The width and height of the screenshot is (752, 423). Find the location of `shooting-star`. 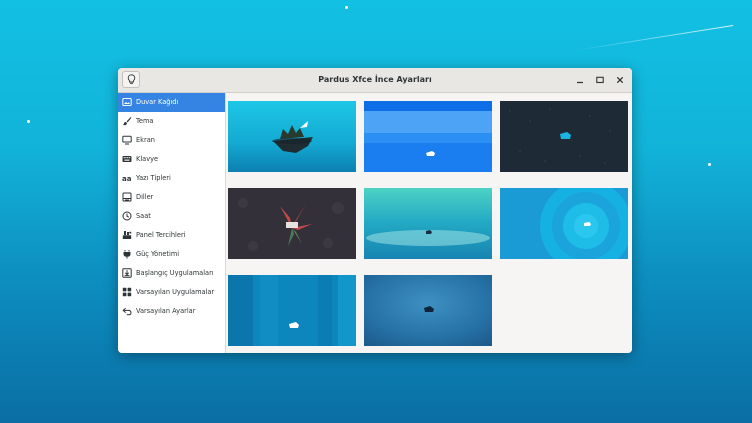

shooting-star is located at coordinates (654, 37).